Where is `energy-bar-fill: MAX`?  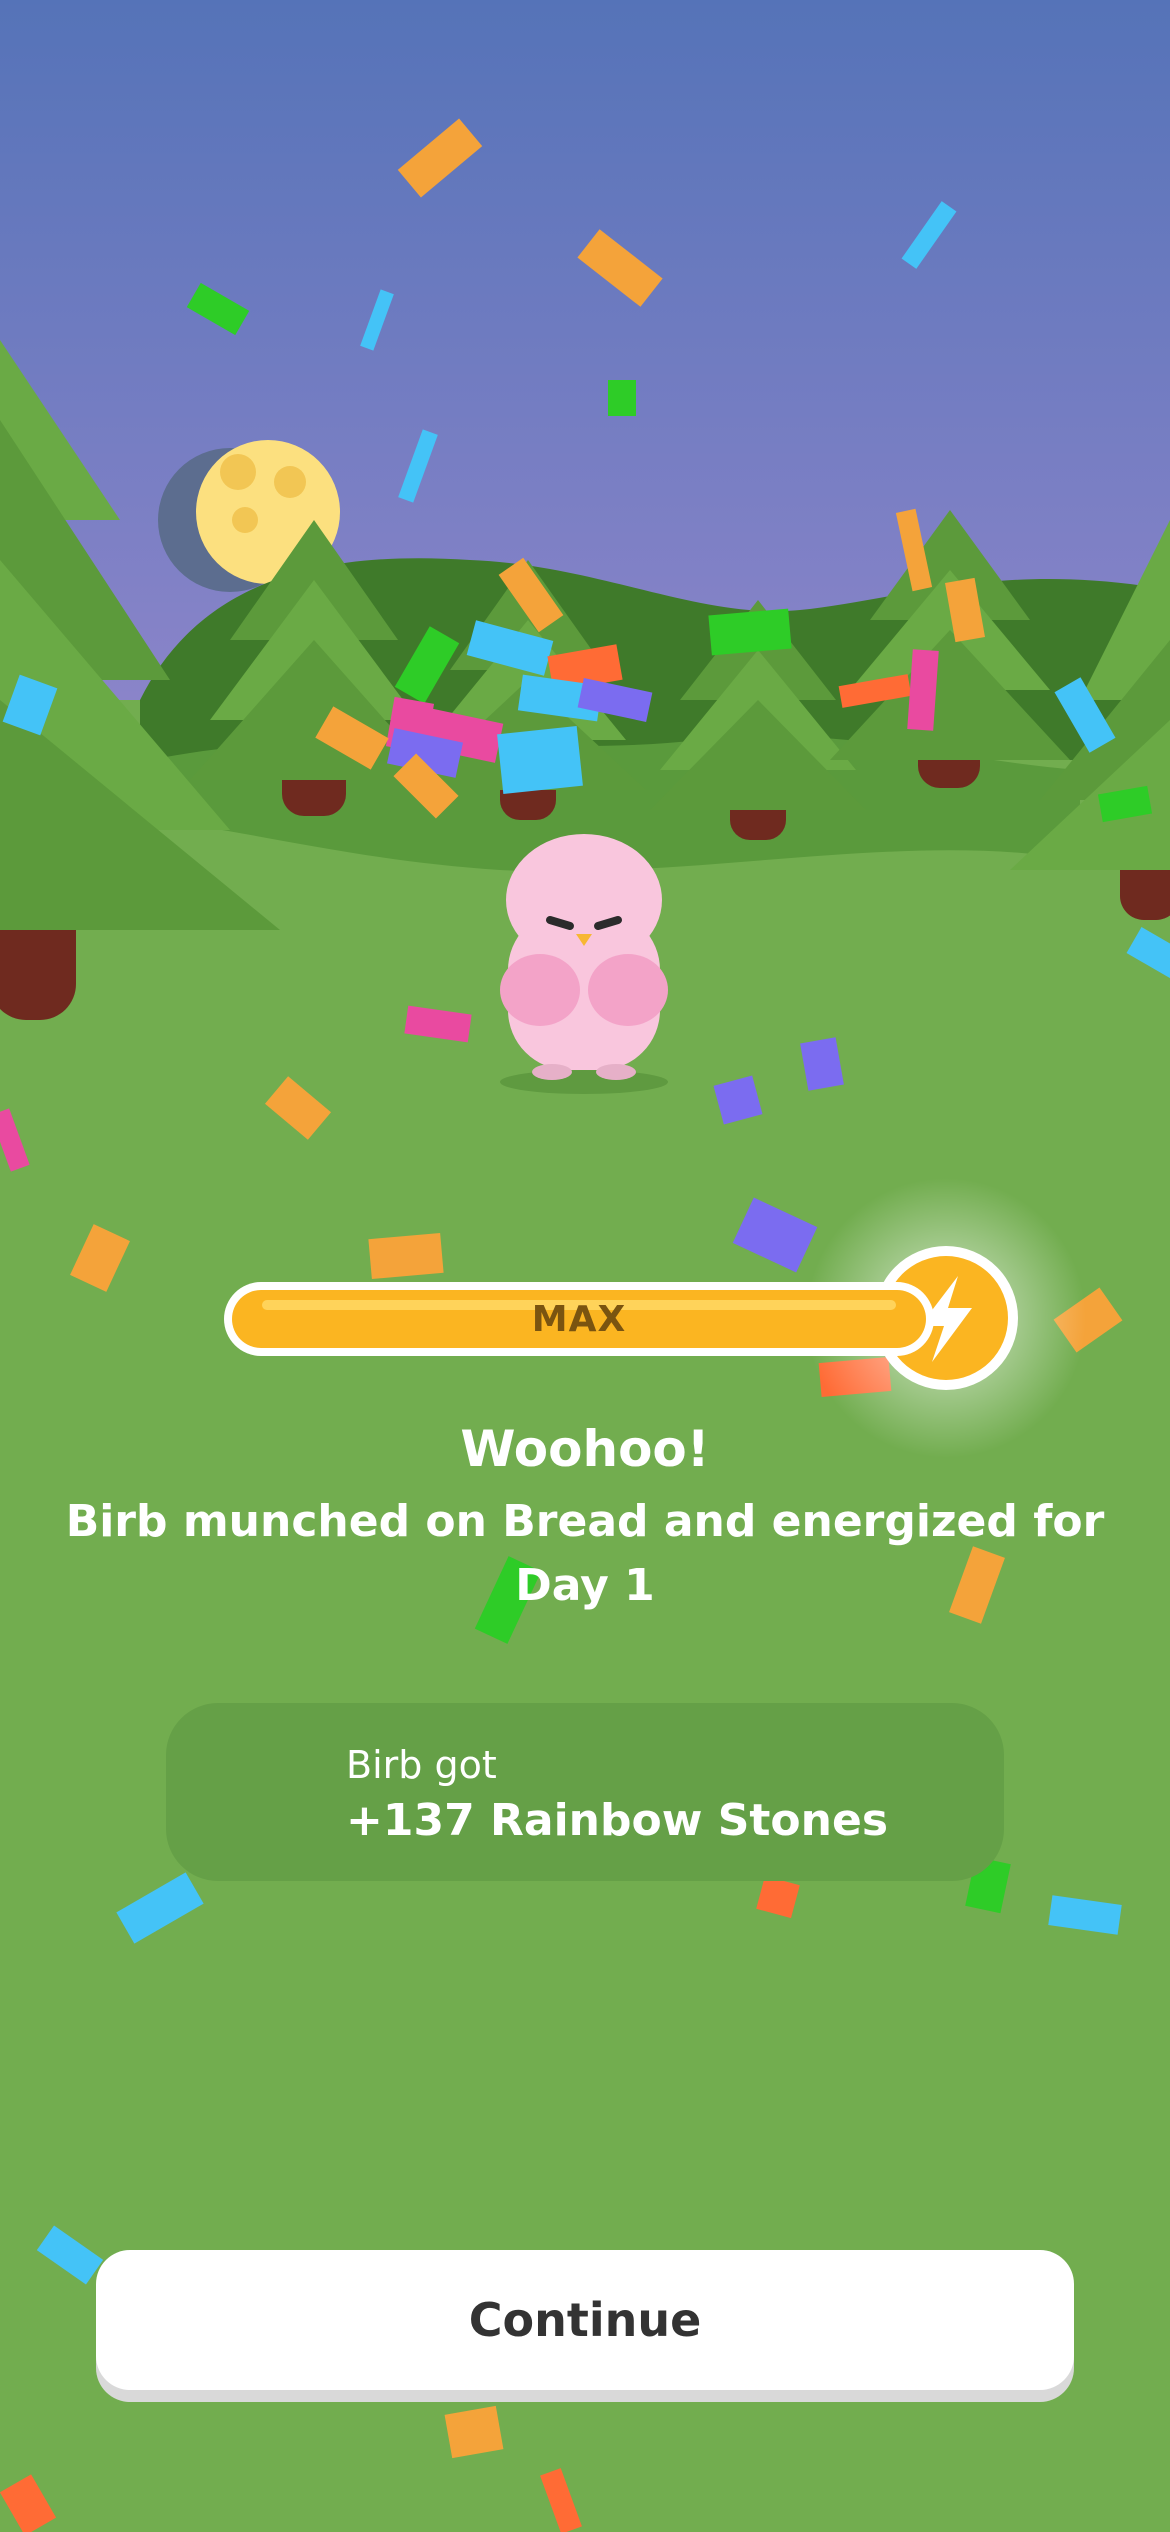 energy-bar-fill: MAX is located at coordinates (579, 1319).